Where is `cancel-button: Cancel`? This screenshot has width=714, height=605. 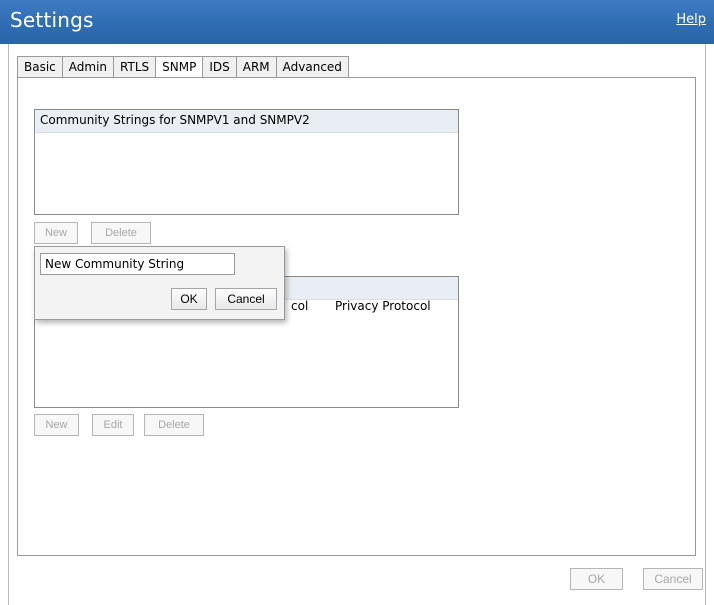 cancel-button: Cancel is located at coordinates (673, 579).